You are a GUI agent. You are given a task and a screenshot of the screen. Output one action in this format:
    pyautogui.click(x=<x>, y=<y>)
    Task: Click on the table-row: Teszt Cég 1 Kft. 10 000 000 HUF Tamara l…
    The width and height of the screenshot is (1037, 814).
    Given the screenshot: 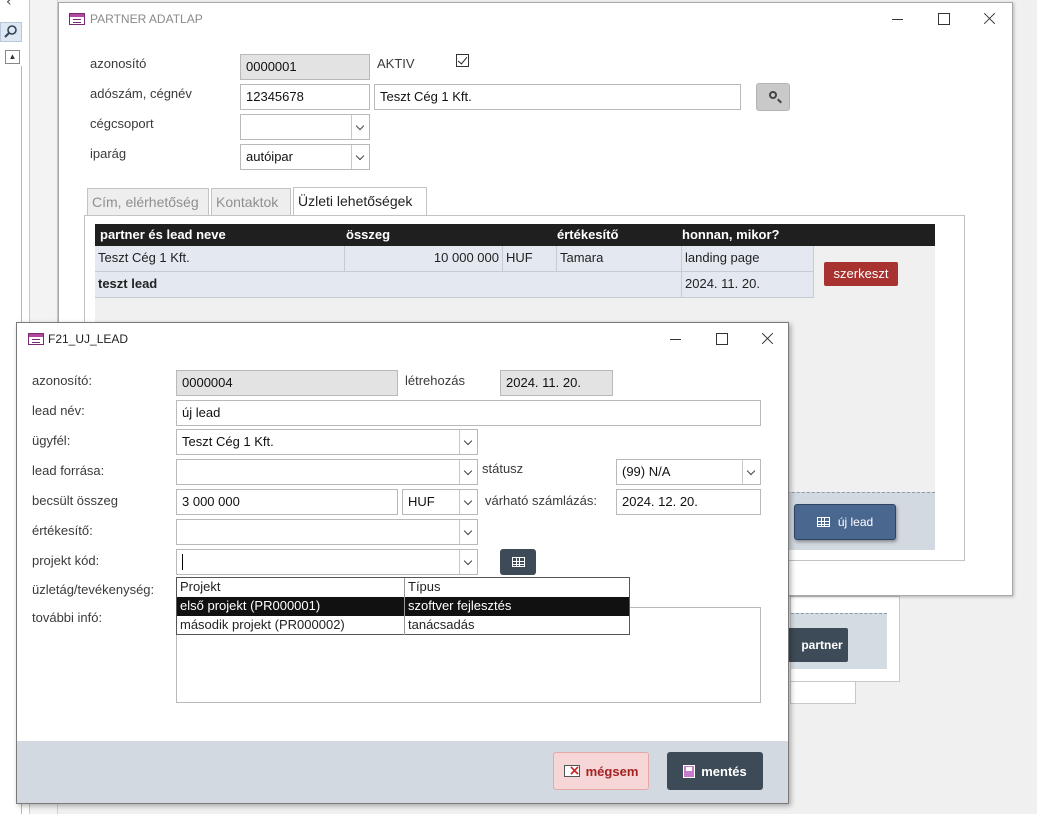 What is the action you would take?
    pyautogui.click(x=454, y=259)
    